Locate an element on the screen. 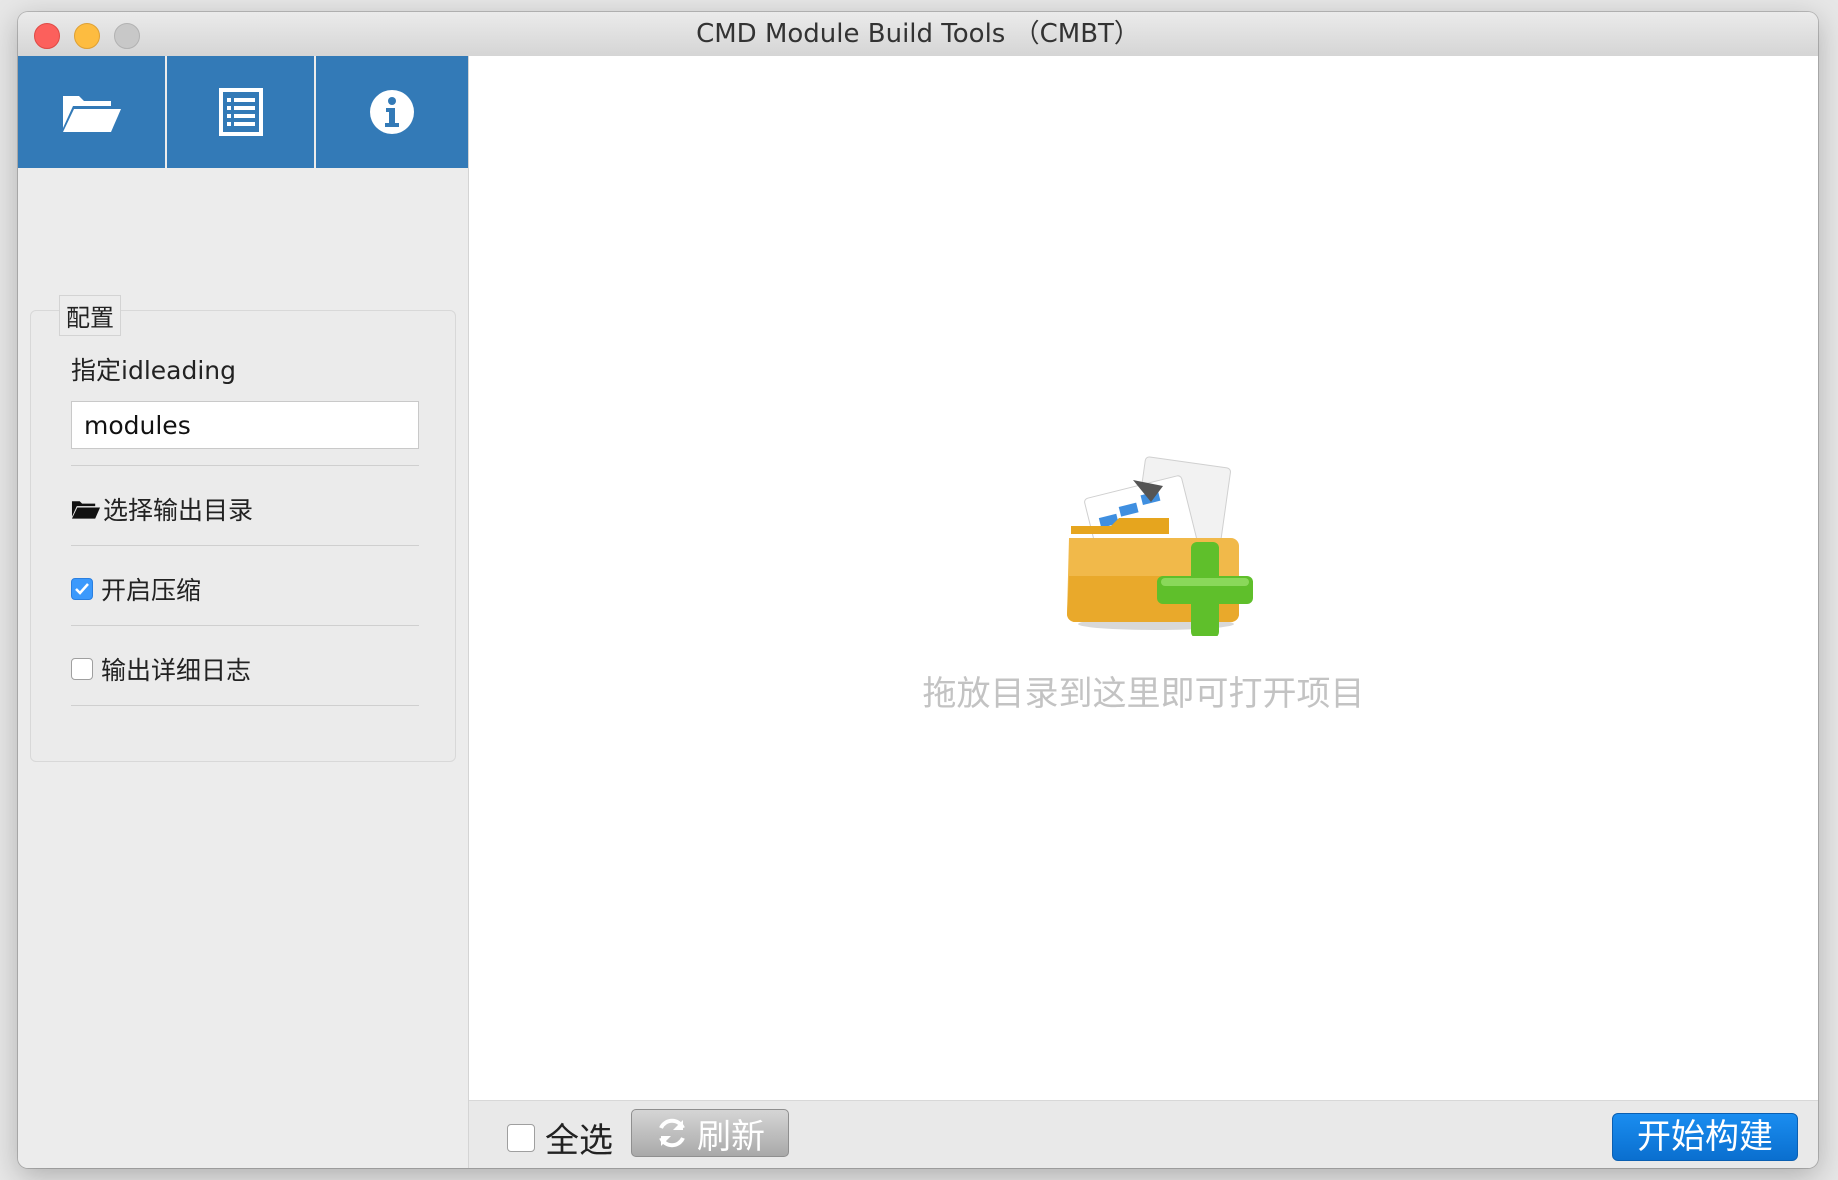 This screenshot has height=1180, width=1838. start-build-button: 开始构建 is located at coordinates (1705, 1137).